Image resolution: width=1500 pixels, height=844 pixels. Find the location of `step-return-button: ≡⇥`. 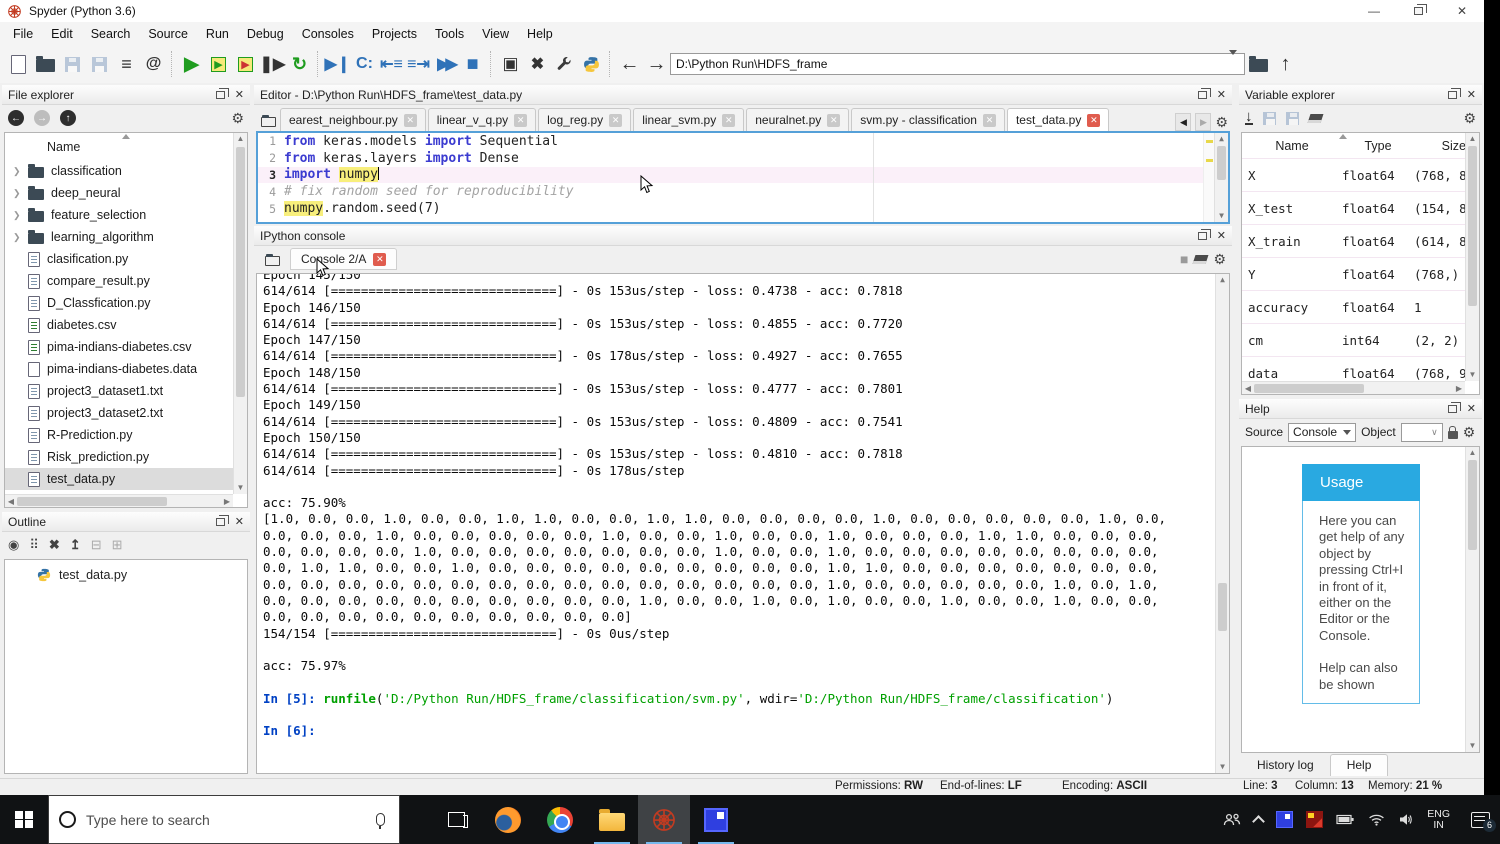

step-return-button: ≡⇥ is located at coordinates (418, 64).